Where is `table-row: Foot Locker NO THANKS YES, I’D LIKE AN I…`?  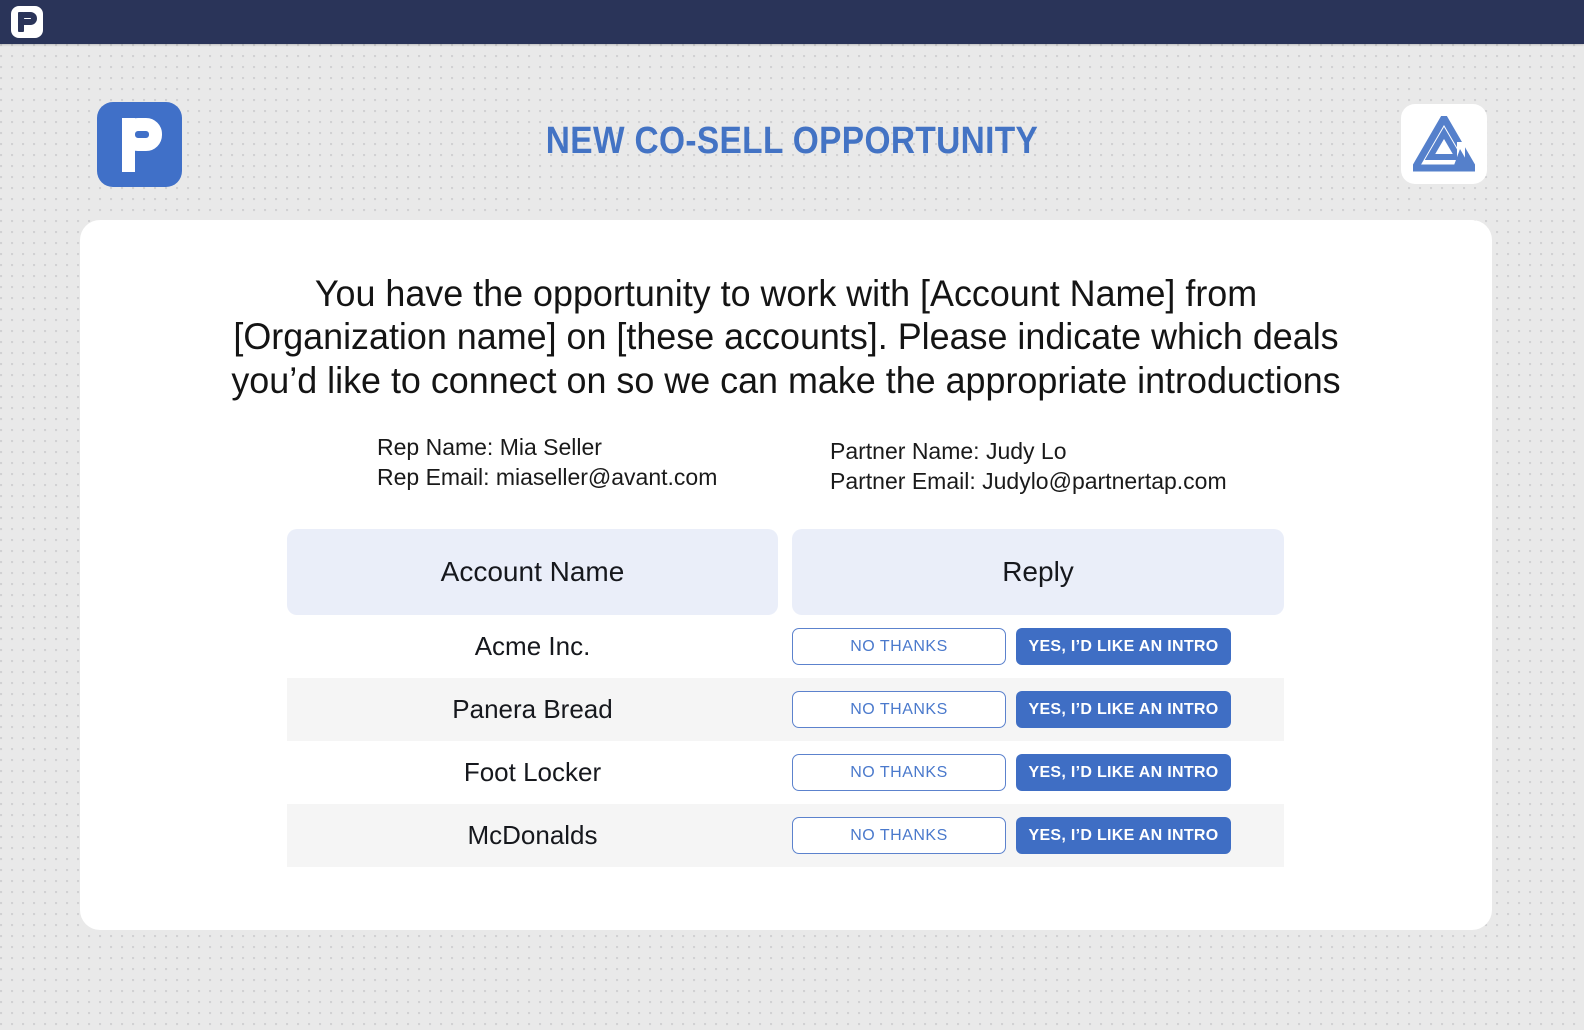
table-row: Foot Locker NO THANKS YES, I’D LIKE AN I… is located at coordinates (785, 772).